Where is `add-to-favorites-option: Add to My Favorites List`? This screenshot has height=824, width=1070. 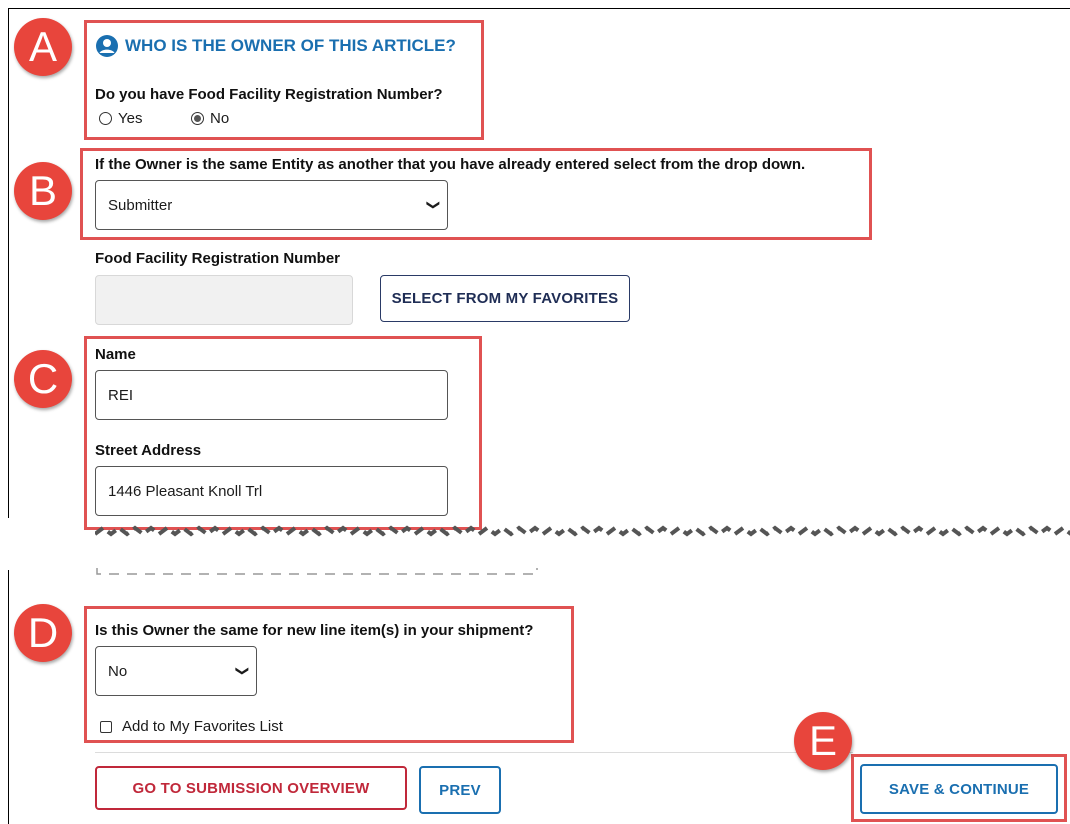
add-to-favorites-option: Add to My Favorites List is located at coordinates (191, 726).